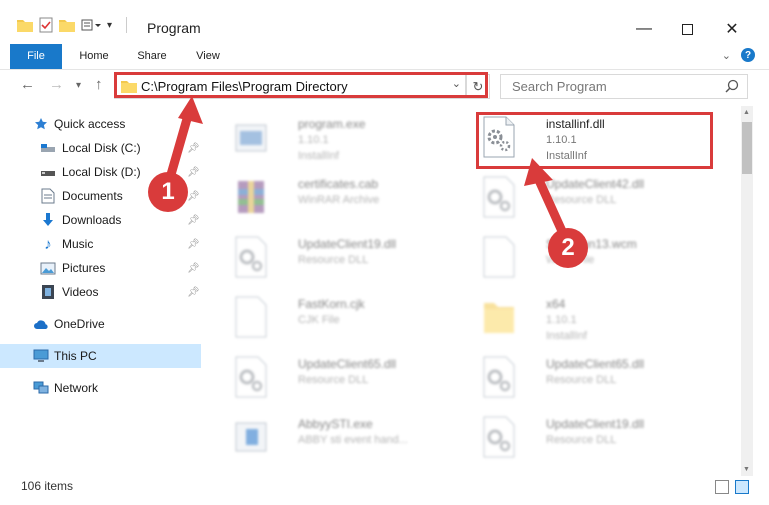 Image resolution: width=769 pixels, height=505 pixels. Describe the element at coordinates (732, 86) in the screenshot. I see `search-icon` at that location.